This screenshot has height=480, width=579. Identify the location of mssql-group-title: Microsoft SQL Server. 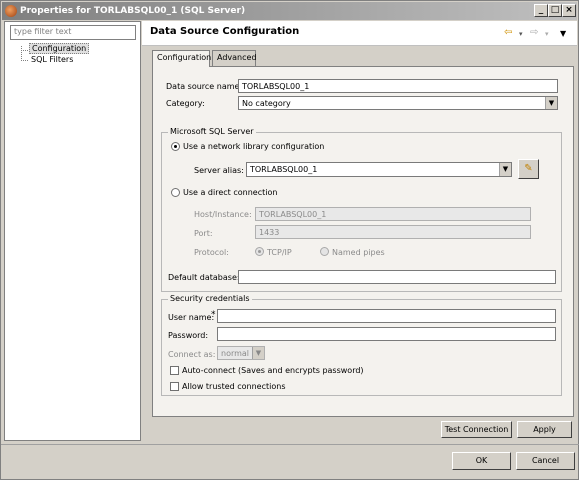
(212, 131).